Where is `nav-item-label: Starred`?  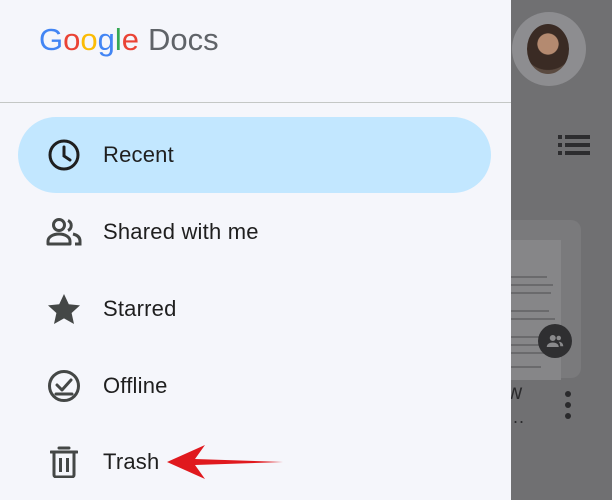
nav-item-label: Starred is located at coordinates (140, 308).